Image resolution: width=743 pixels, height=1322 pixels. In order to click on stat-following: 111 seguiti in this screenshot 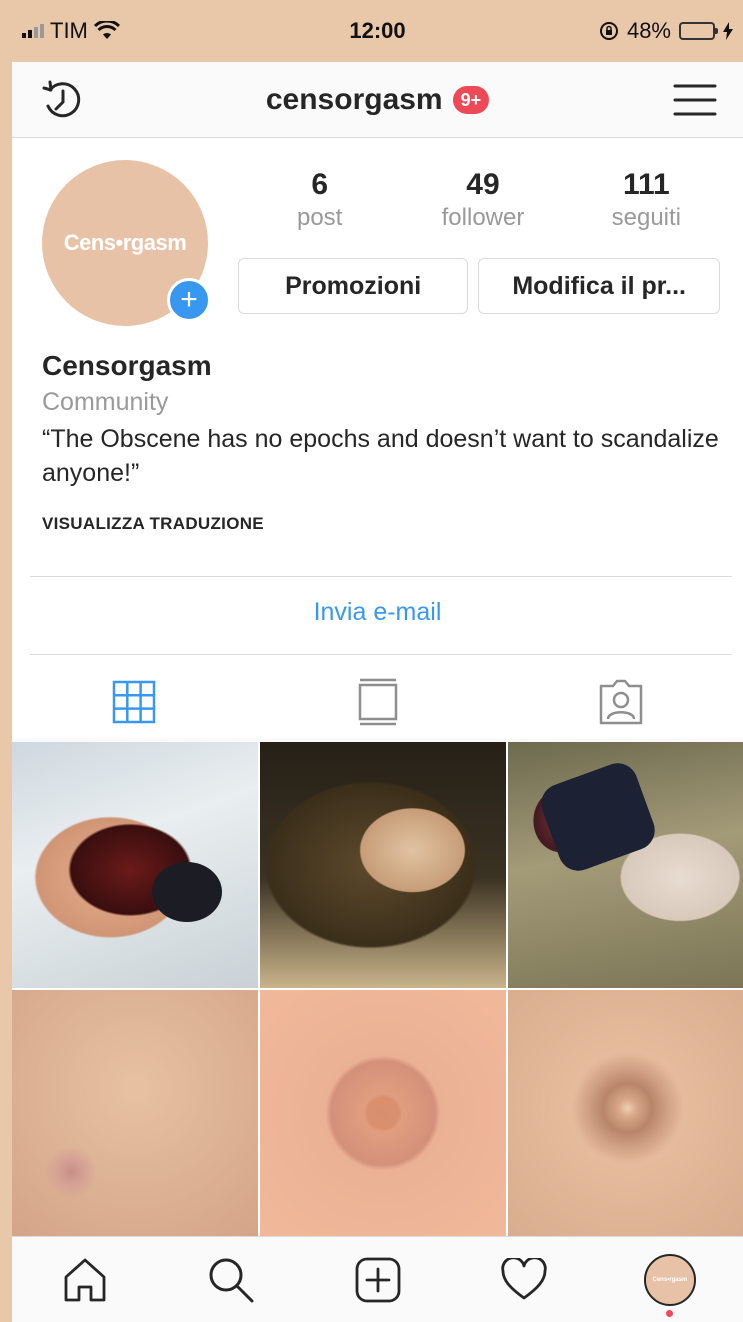, I will do `click(646, 200)`.